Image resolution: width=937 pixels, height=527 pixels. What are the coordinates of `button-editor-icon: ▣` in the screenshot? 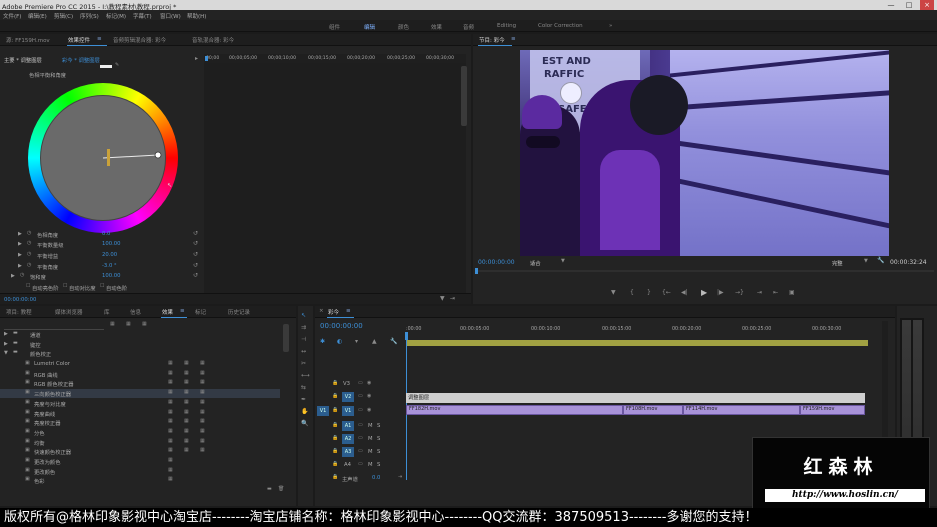 It's located at (792, 293).